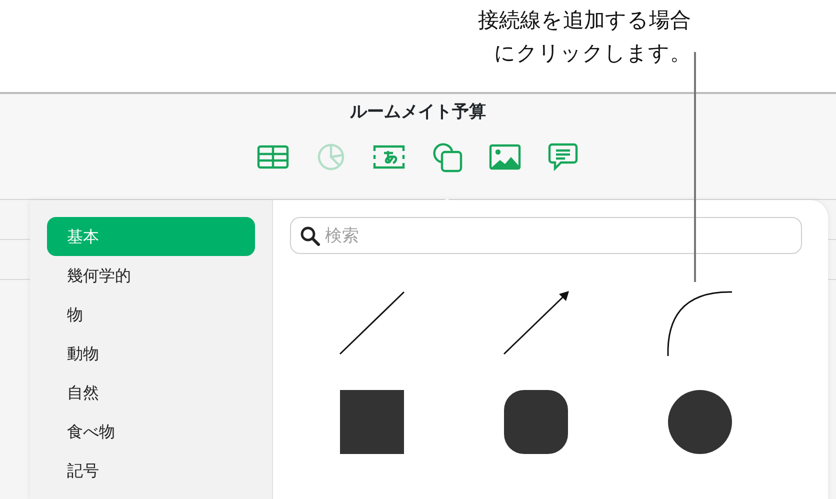 Image resolution: width=836 pixels, height=499 pixels. I want to click on category-item: 自然, so click(151, 392).